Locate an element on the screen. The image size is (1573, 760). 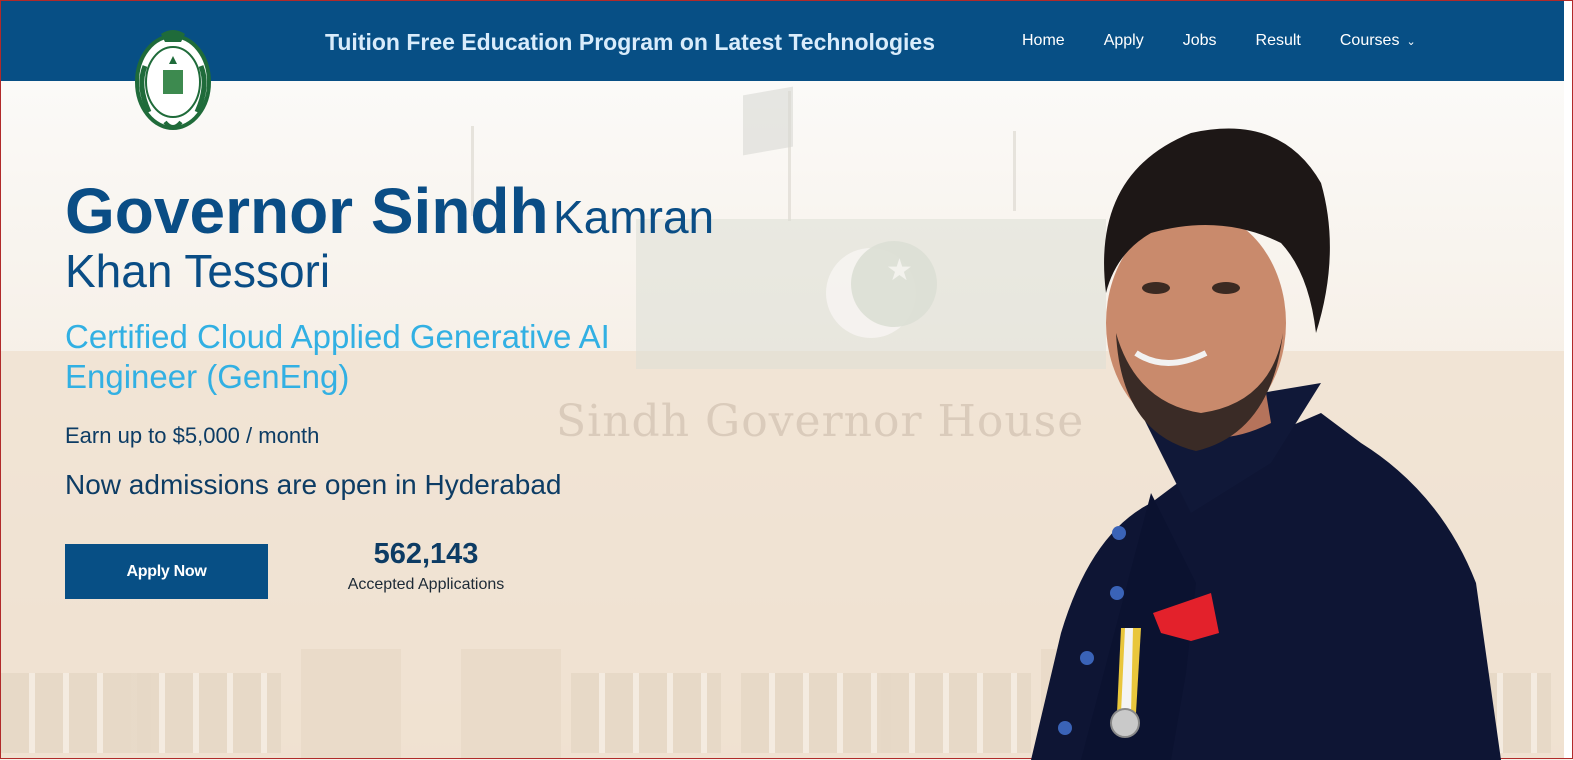
stat-label: Accepted Applications is located at coordinates (426, 584).